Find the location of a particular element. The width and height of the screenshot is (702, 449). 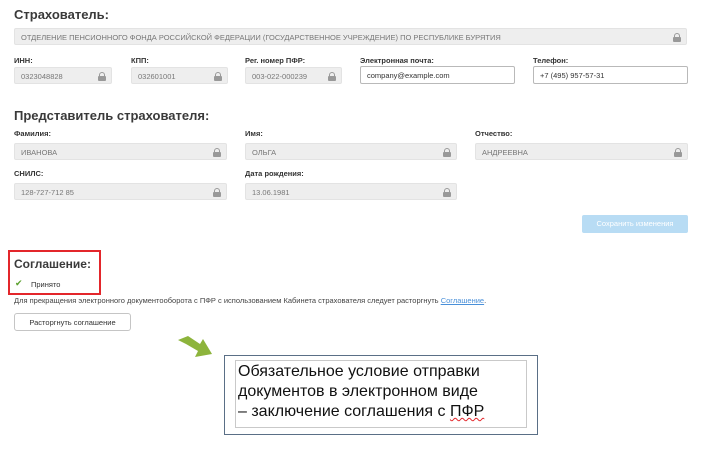

patronymic-value: АНДРЕЕВНА is located at coordinates (505, 152).